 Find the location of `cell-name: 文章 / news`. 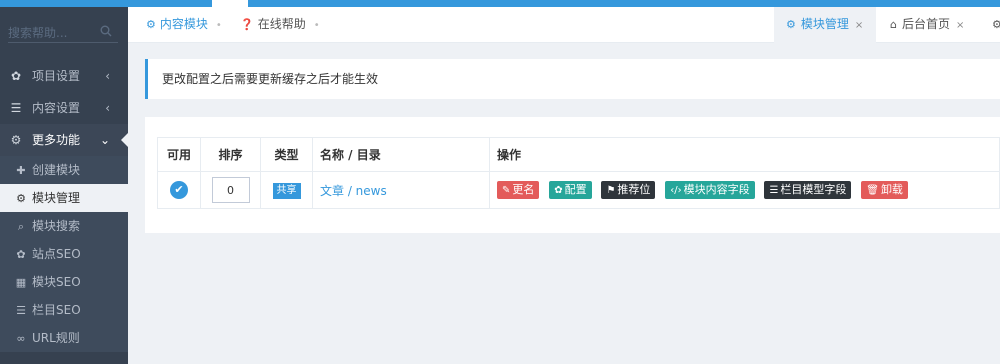

cell-name: 文章 / news is located at coordinates (401, 190).